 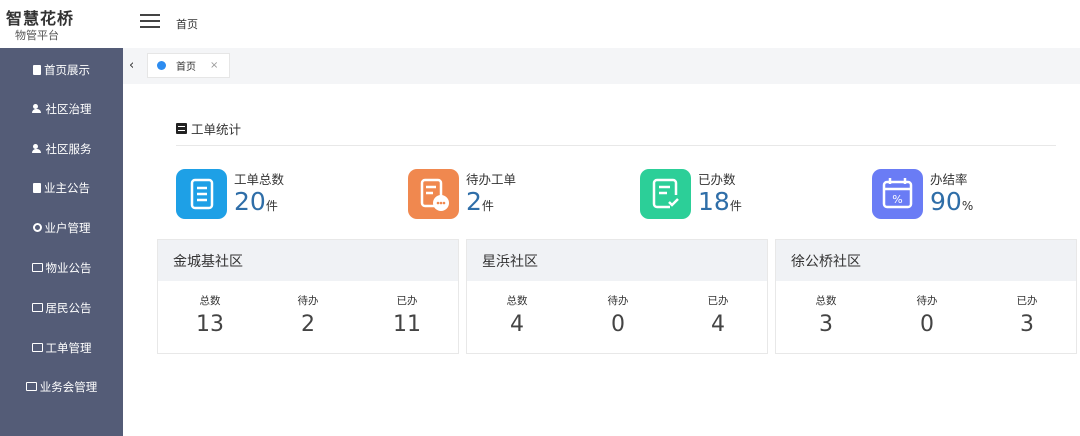 What do you see at coordinates (617, 296) in the screenshot?
I see `community-card-xingbang: 星浜社区 总数 4 待办 0 已办 4` at bounding box center [617, 296].